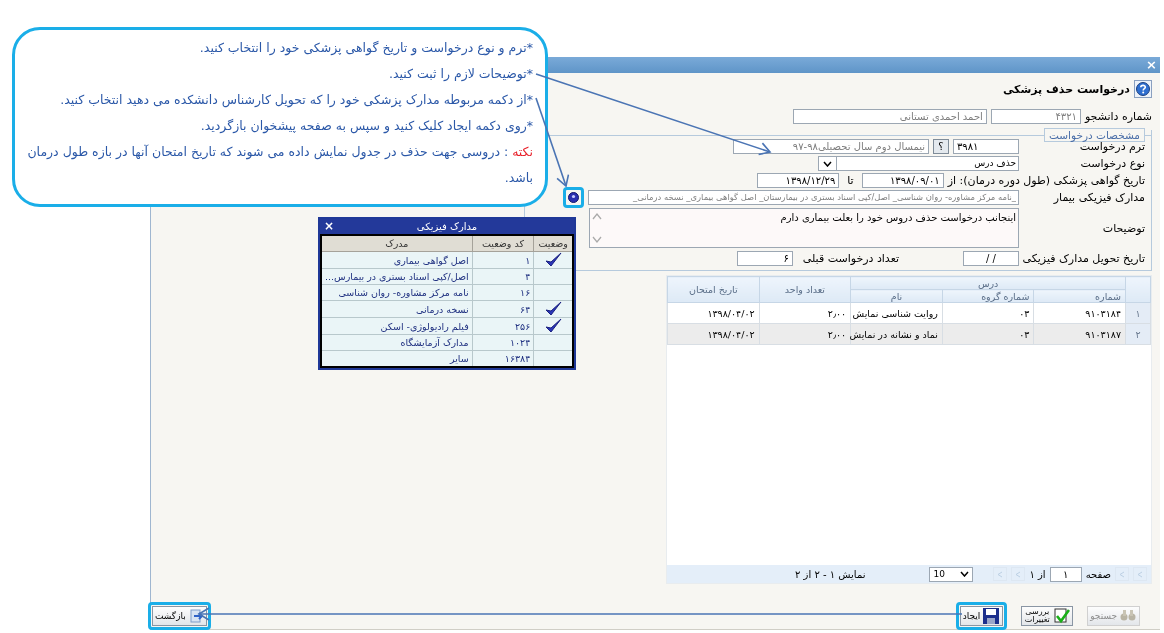 Image resolution: width=1164 pixels, height=633 pixels. I want to click on input-field: ۶, so click(764, 258).